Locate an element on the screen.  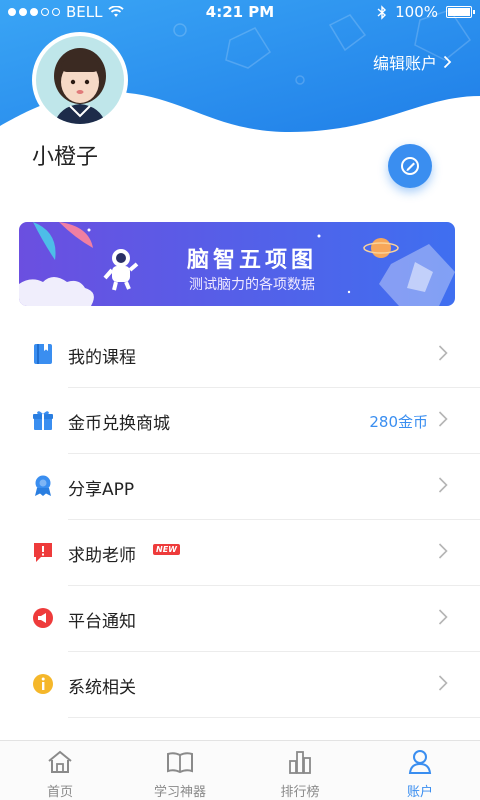
divider is located at coordinates (274, 717).